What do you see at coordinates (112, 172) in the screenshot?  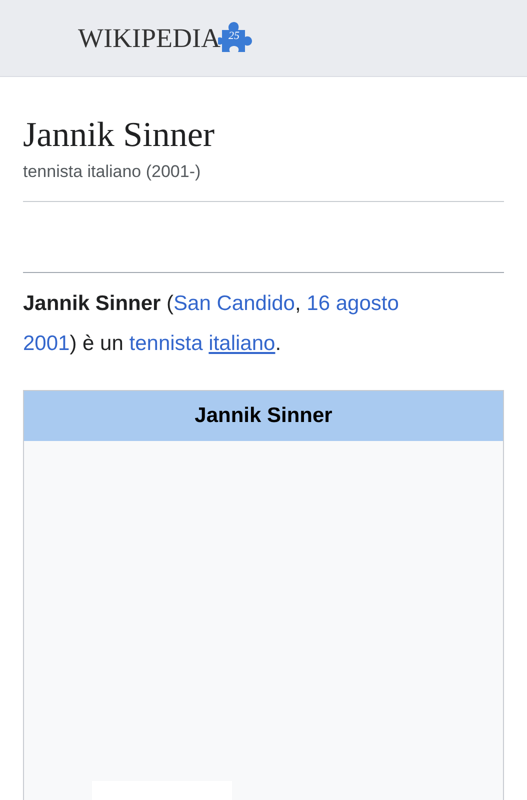 I see `page-subtitle: tennista italiano (2001-)` at bounding box center [112, 172].